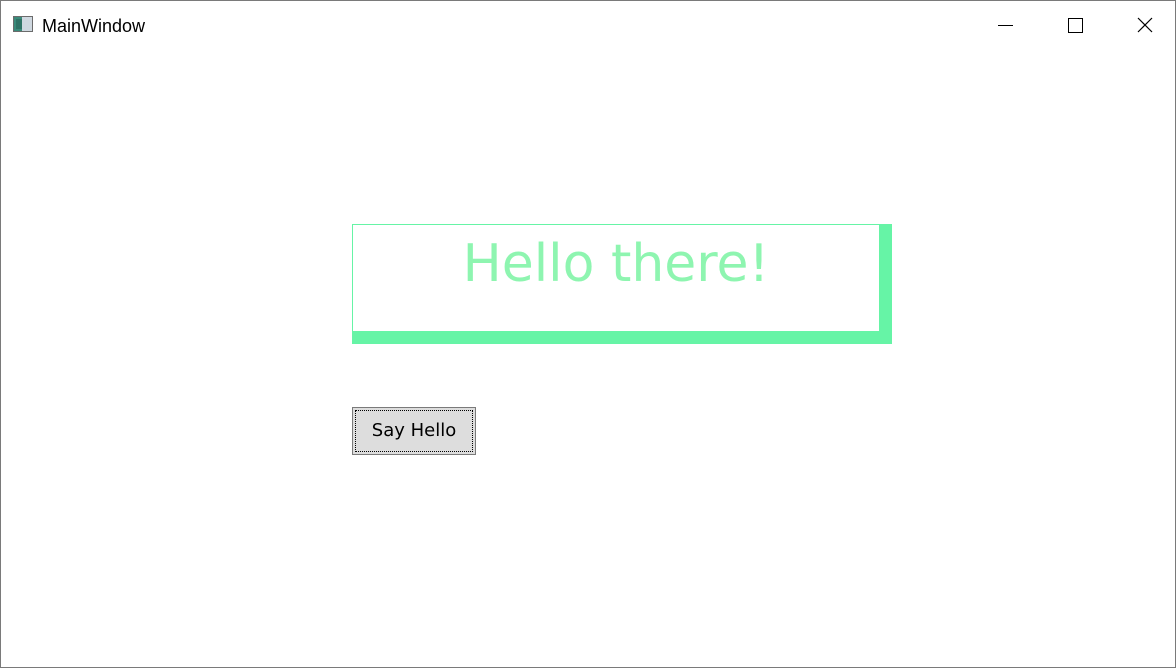 This screenshot has width=1176, height=668. What do you see at coordinates (23, 24) in the screenshot?
I see `app-window-icon` at bounding box center [23, 24].